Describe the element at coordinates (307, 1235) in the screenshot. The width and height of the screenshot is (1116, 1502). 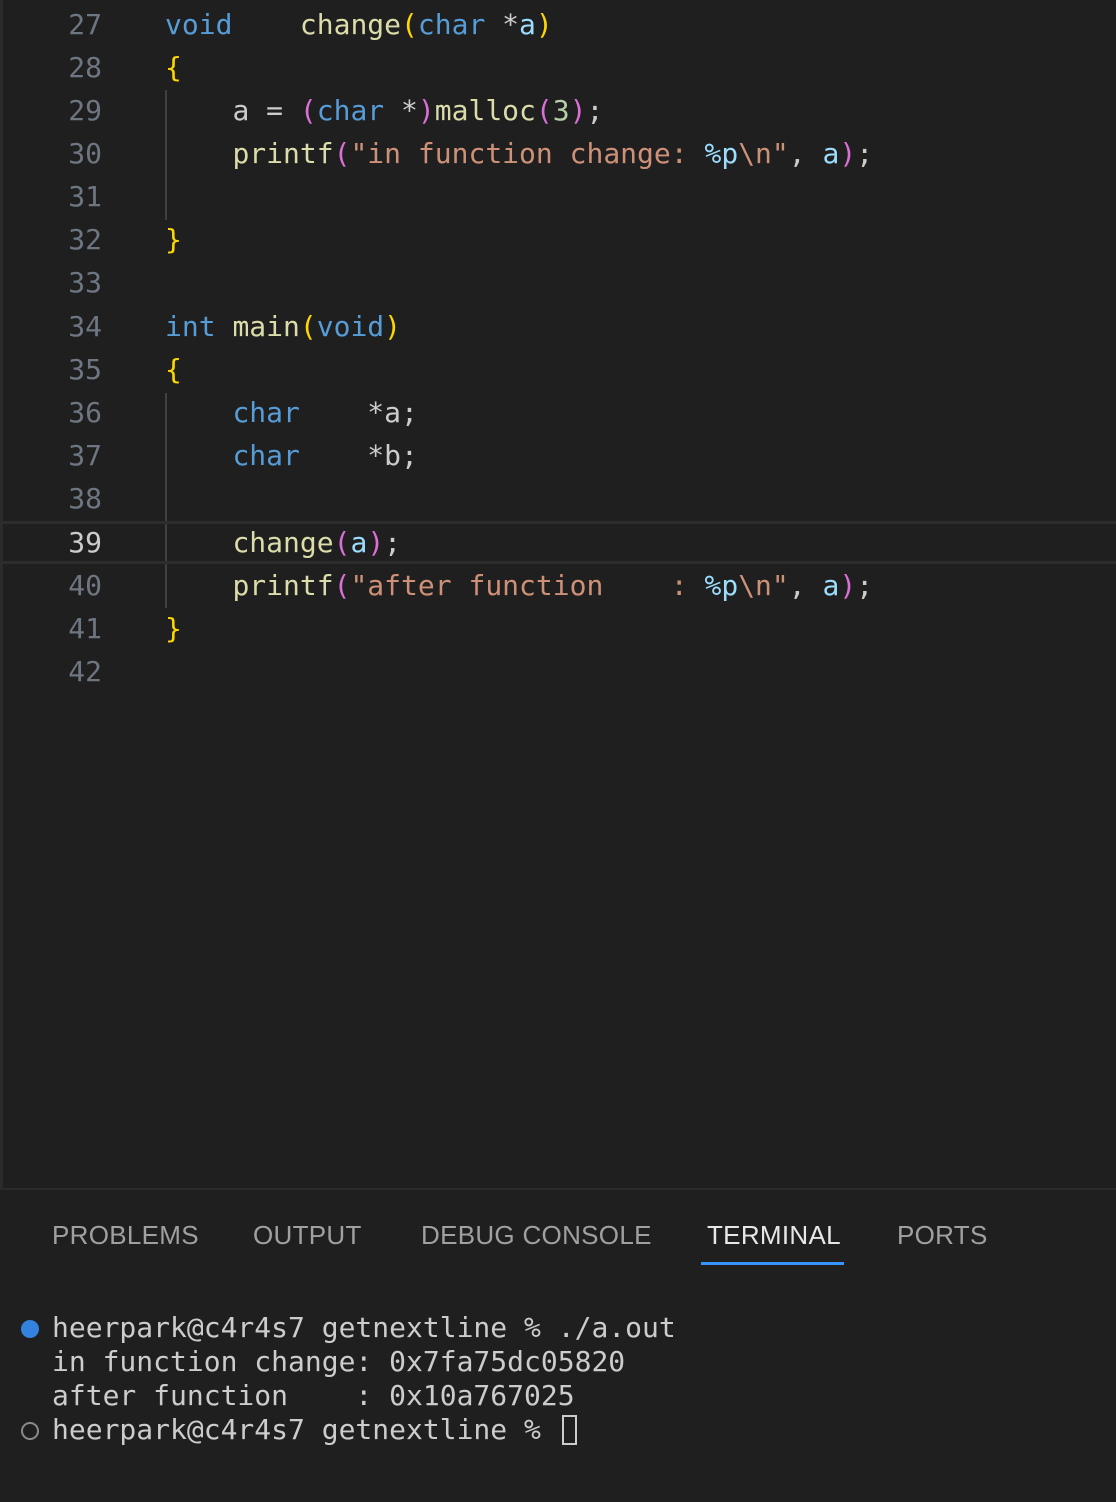
I see `tab-output: OUTPUT` at that location.